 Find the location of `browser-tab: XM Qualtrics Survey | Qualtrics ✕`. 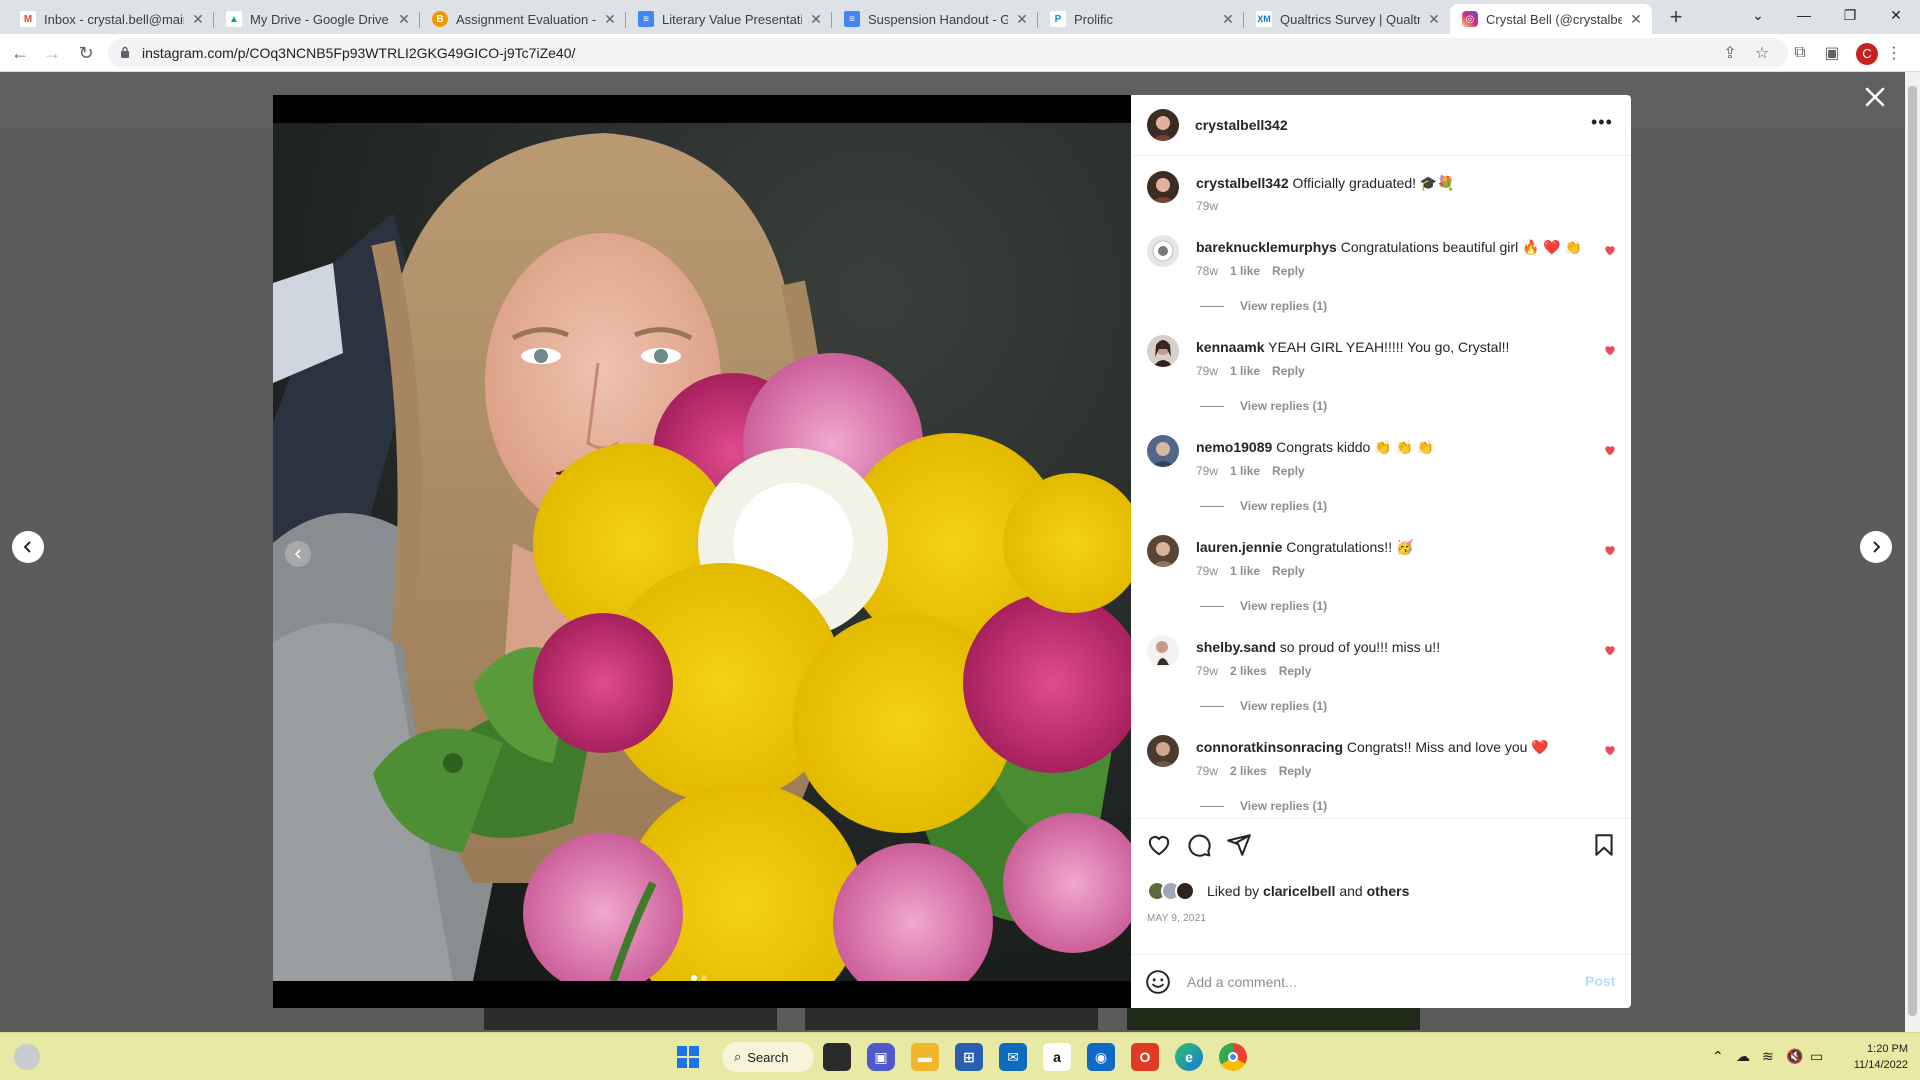

browser-tab: XM Qualtrics Survey | Qualtrics ✕ is located at coordinates (1347, 19).